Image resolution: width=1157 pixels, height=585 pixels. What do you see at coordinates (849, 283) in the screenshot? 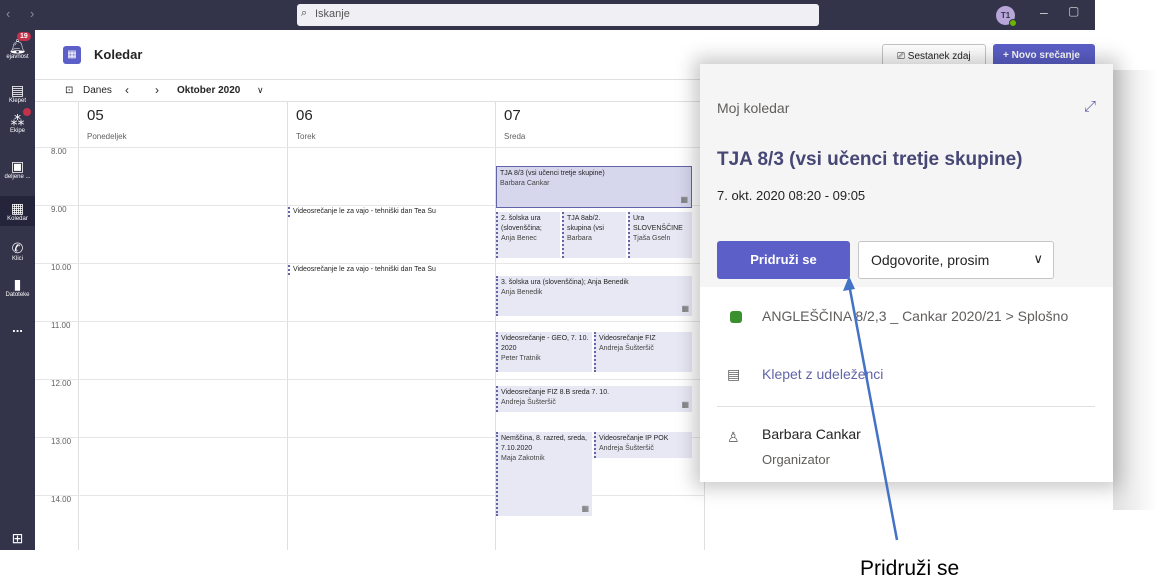
I see `arrow-head` at bounding box center [849, 283].